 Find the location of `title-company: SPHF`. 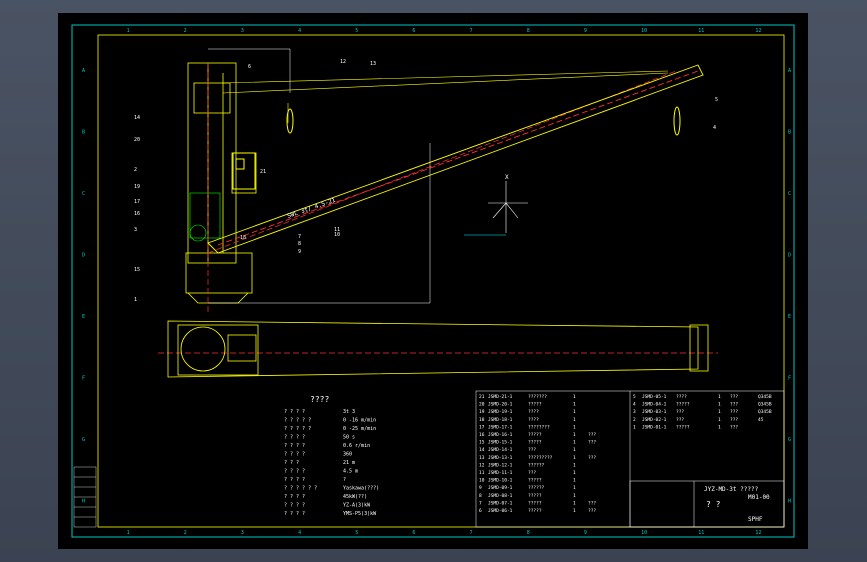

title-company: SPHF is located at coordinates (755, 519).